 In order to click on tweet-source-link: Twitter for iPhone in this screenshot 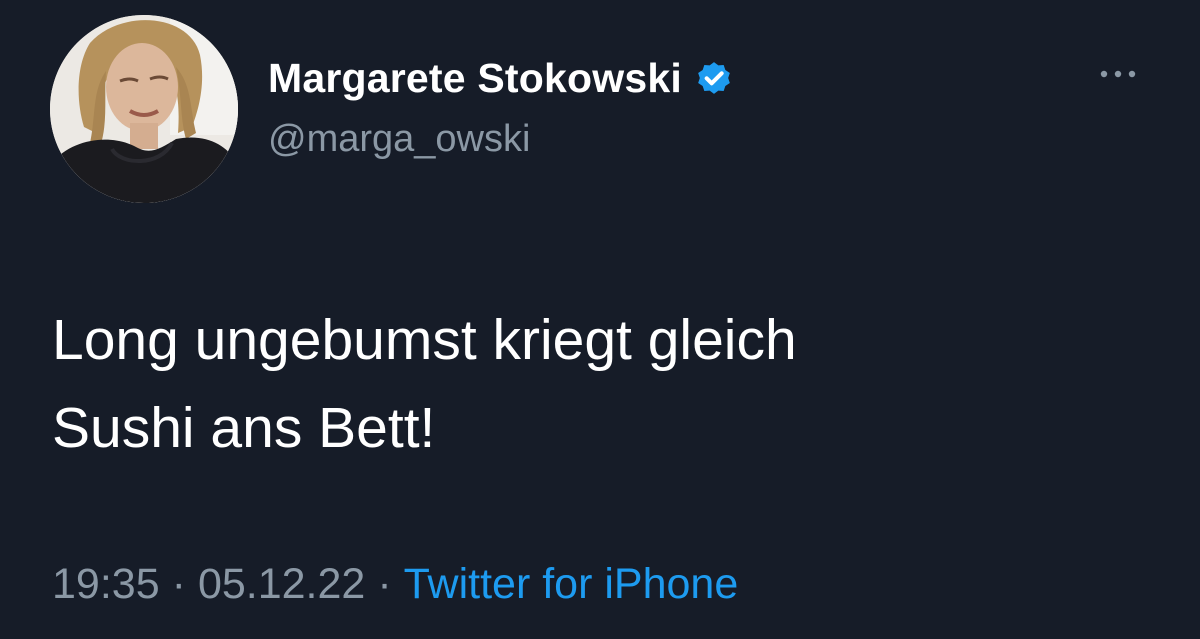, I will do `click(571, 584)`.